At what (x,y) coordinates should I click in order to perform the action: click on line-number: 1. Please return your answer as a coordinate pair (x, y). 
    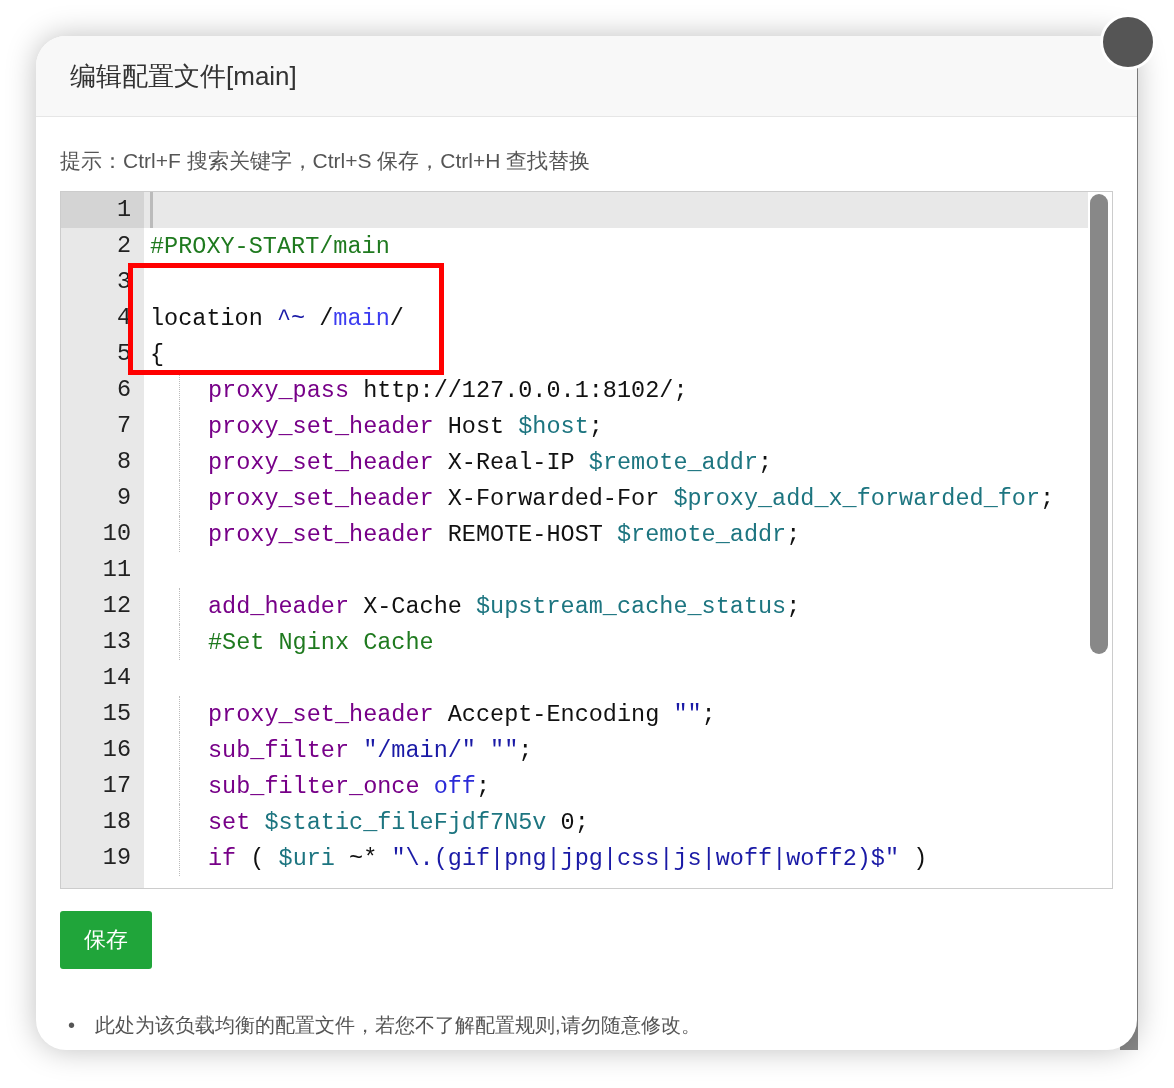
    Looking at the image, I should click on (102, 210).